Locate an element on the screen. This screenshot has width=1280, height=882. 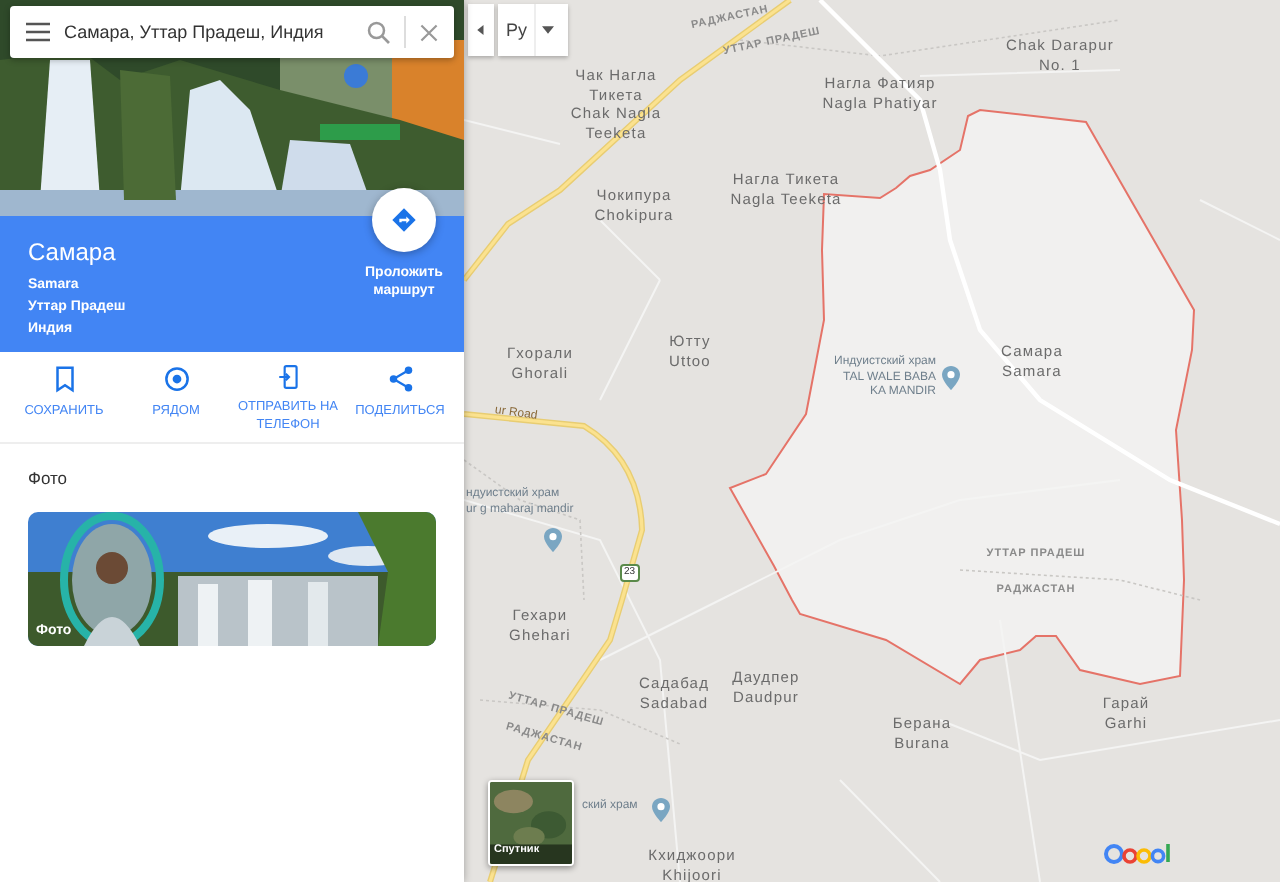
directions-icon is located at coordinates (404, 220).